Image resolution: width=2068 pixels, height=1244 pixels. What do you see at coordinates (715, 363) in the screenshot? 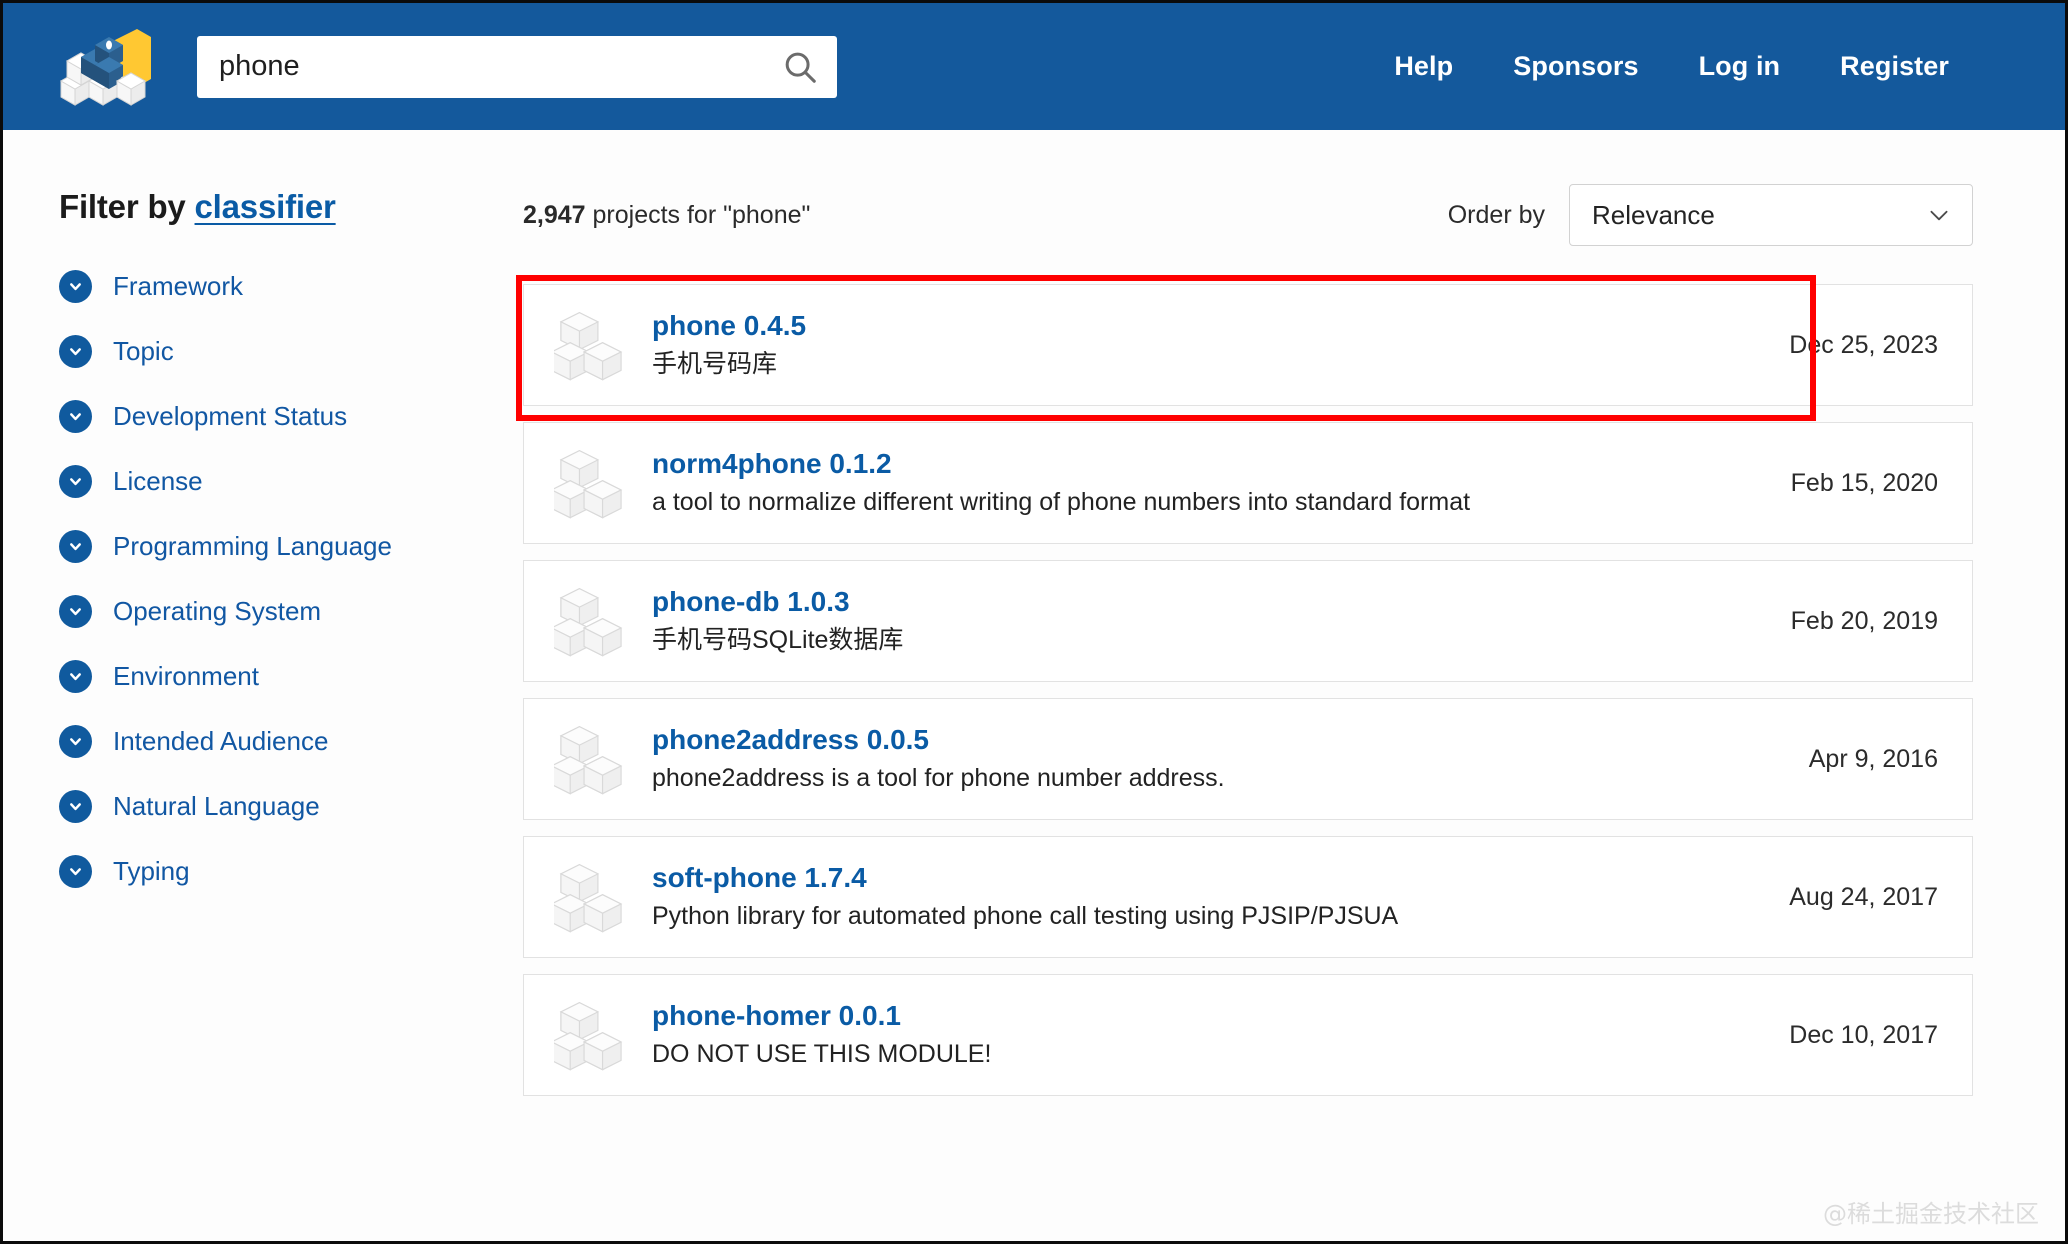
I see `project-description: 手机号码库` at bounding box center [715, 363].